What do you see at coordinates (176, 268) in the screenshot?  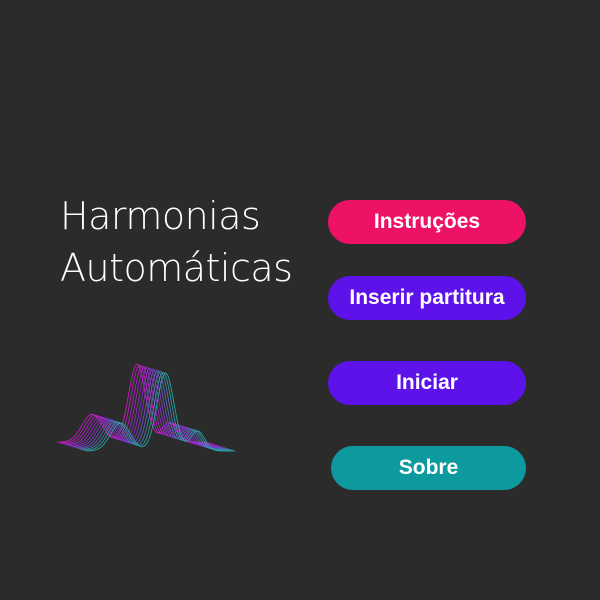 I see `app-title-line2: Automáticas` at bounding box center [176, 268].